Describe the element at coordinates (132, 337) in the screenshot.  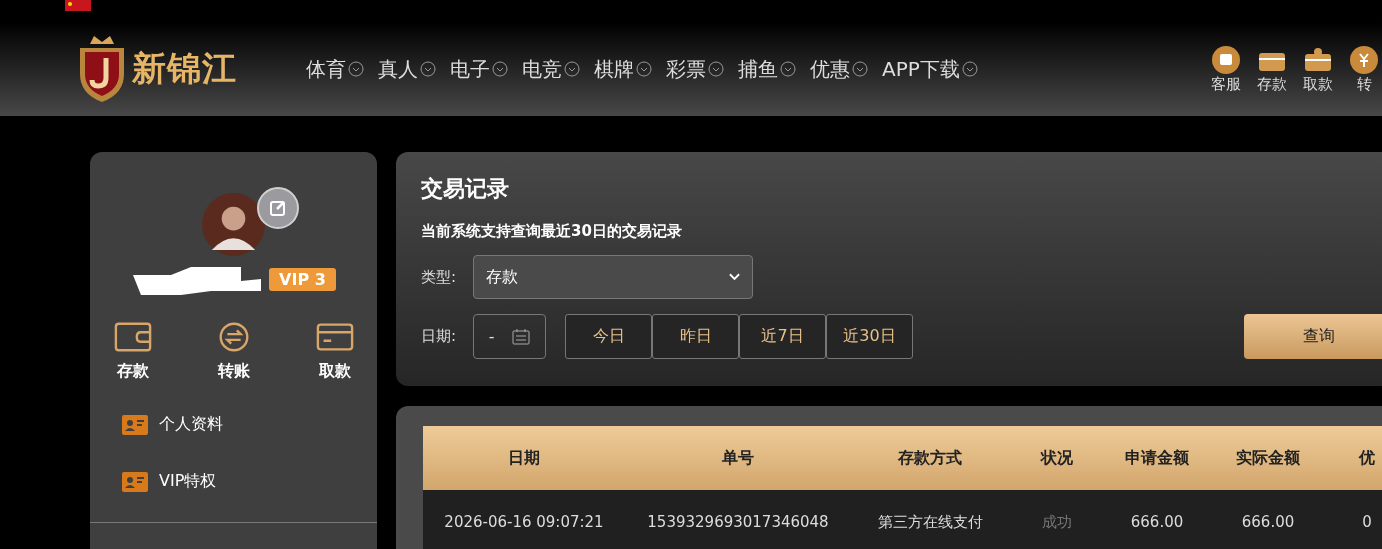
I see `wallet-icon` at that location.